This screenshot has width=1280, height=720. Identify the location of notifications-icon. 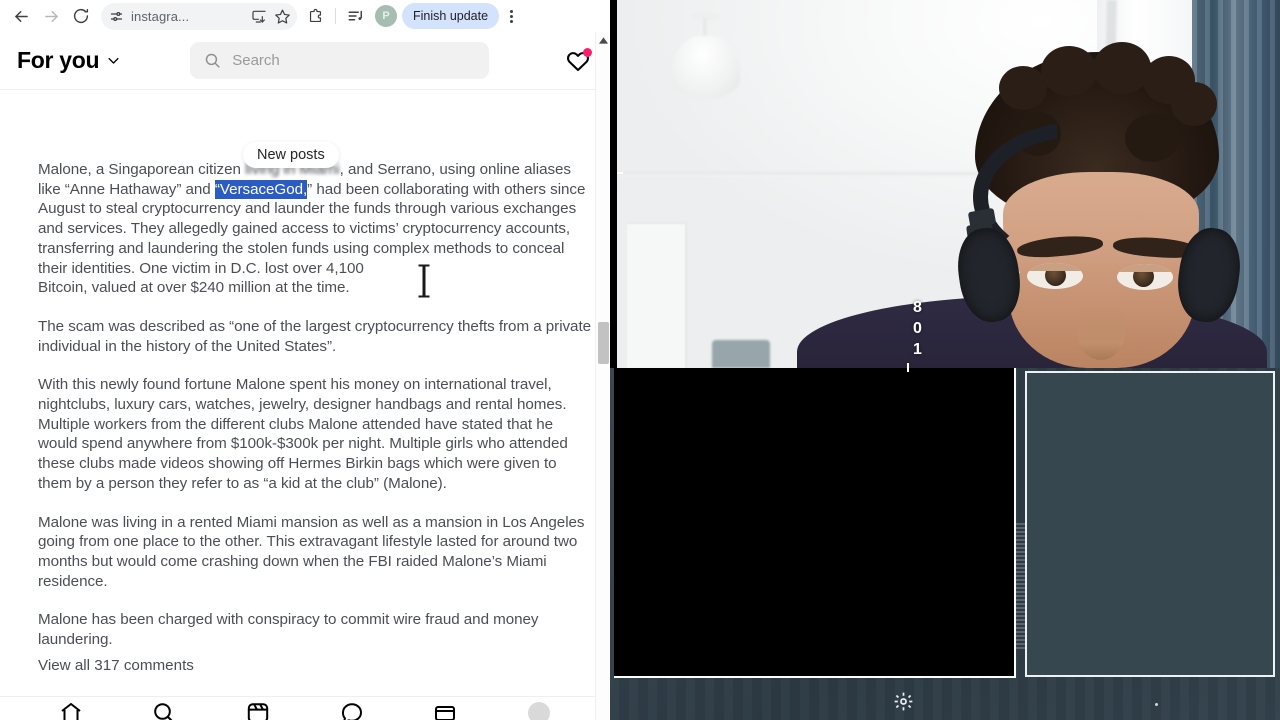
(445, 710).